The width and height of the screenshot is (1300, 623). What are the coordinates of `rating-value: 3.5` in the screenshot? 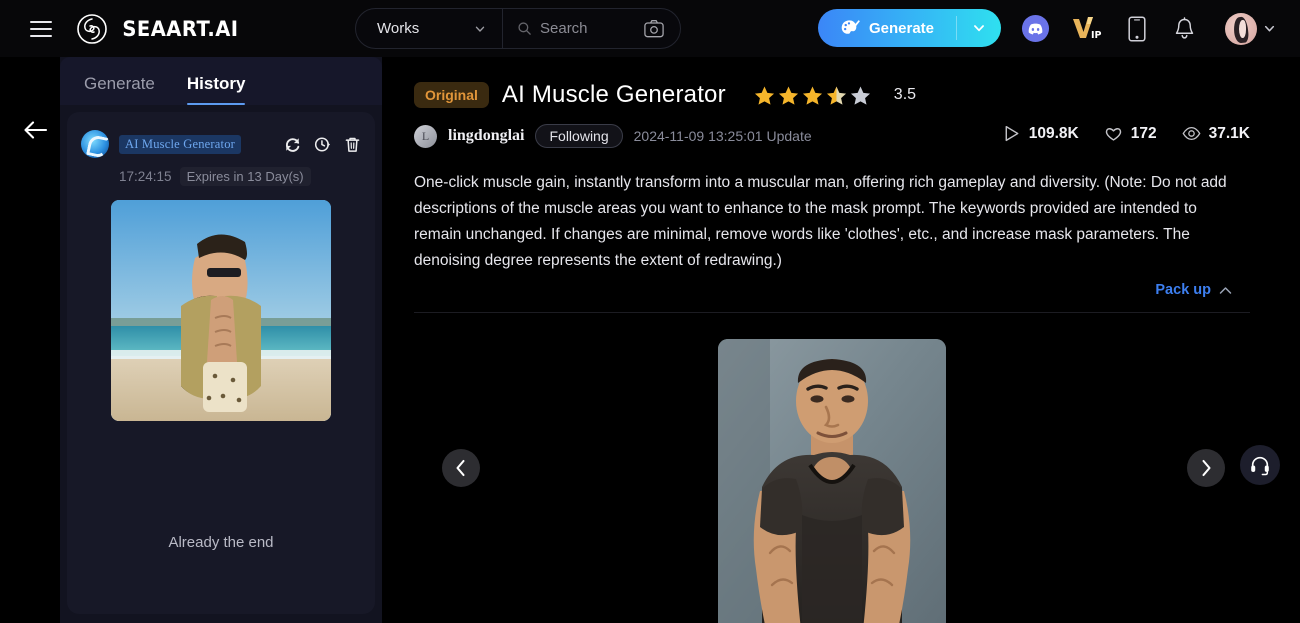 It's located at (905, 94).